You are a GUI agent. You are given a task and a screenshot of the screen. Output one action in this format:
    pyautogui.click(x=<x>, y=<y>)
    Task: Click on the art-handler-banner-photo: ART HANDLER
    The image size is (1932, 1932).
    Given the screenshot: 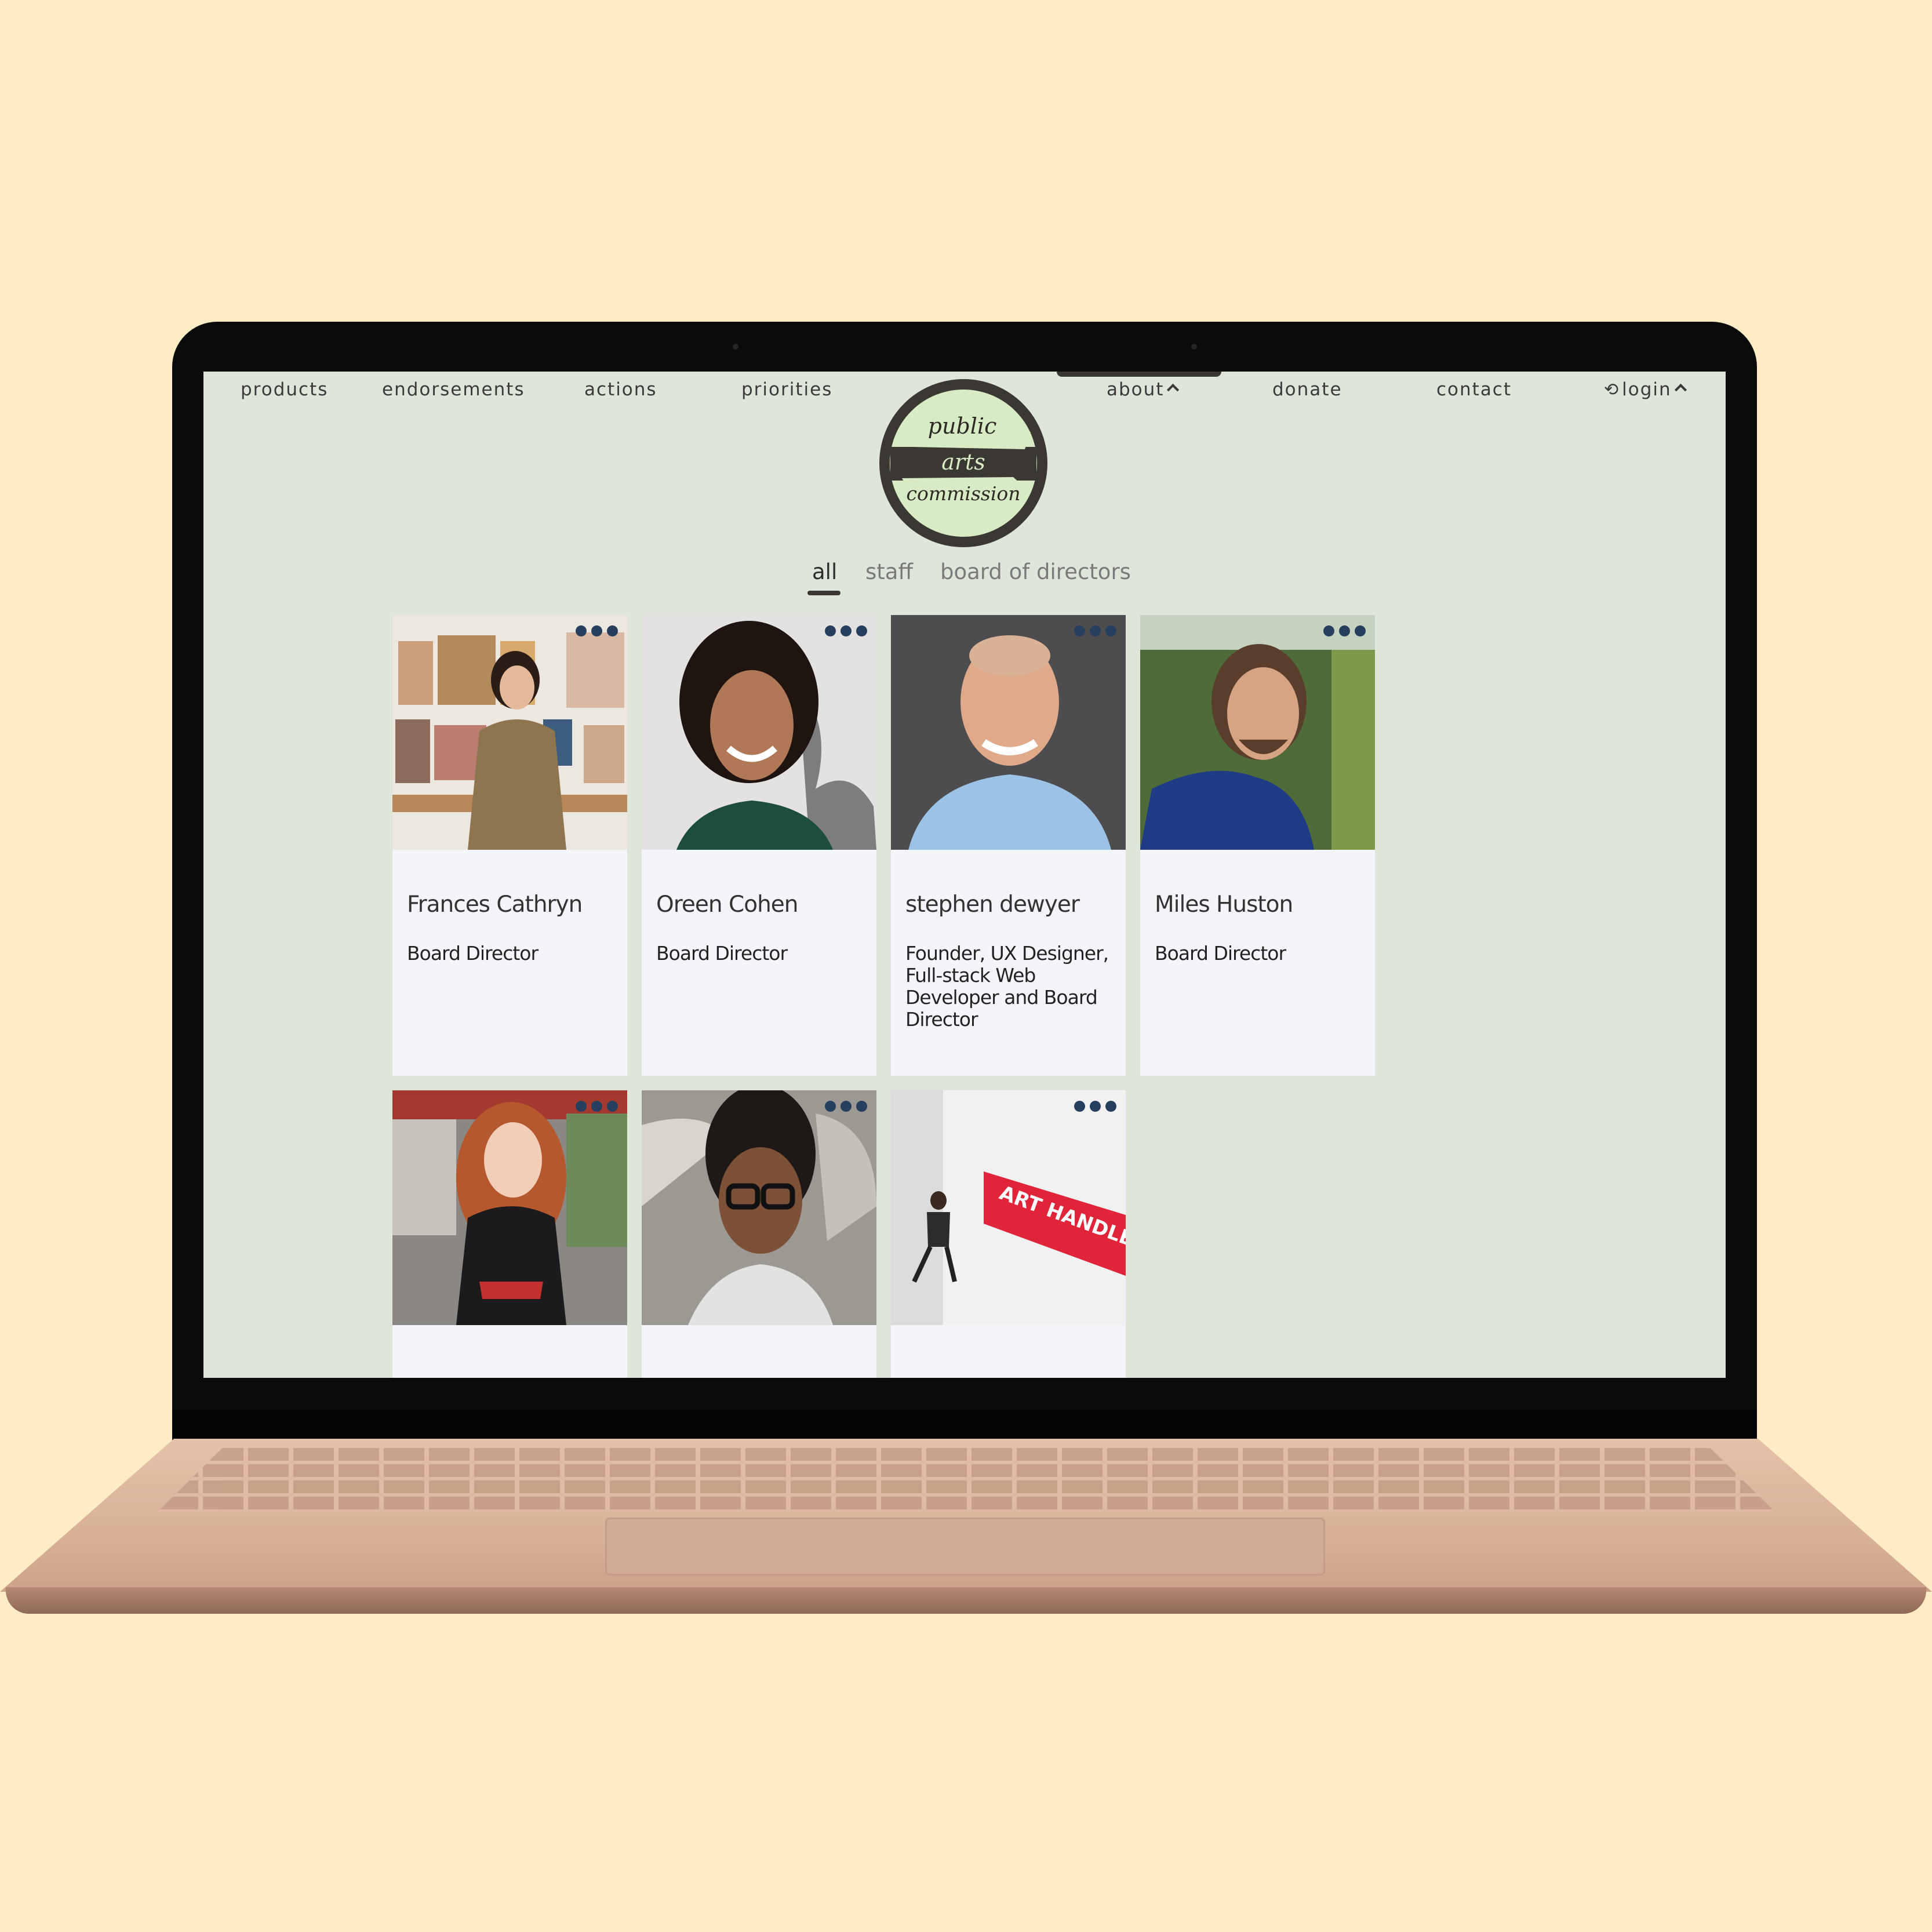 What is the action you would take?
    pyautogui.click(x=1008, y=1207)
    